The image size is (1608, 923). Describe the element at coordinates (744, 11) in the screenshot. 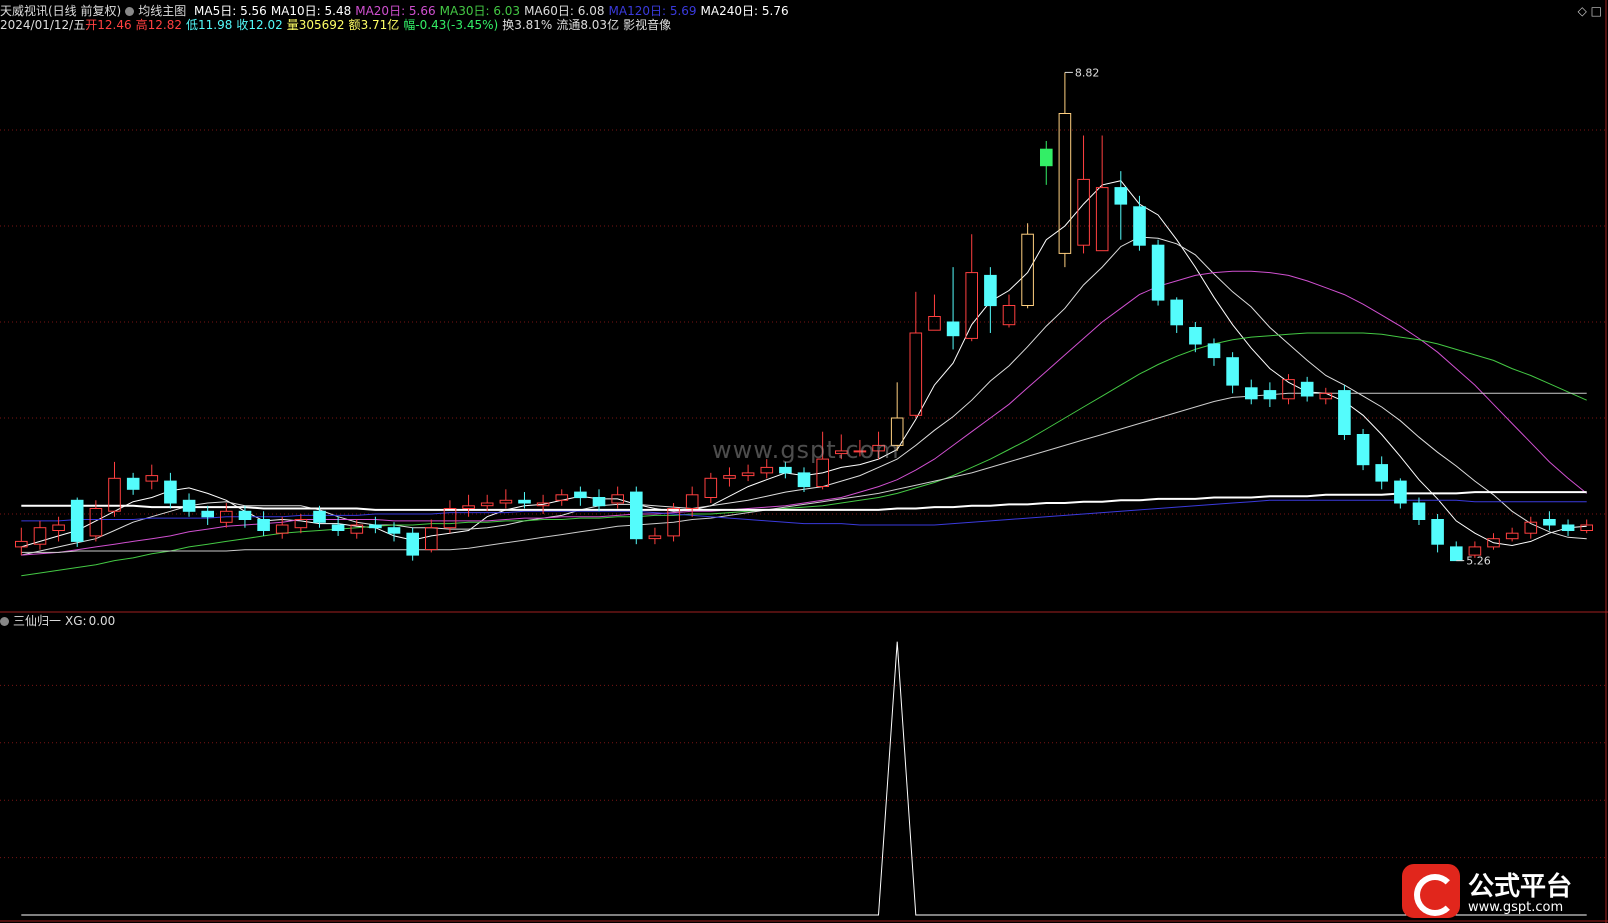

I see `ma-legend-item: MA240日: 5.76` at that location.